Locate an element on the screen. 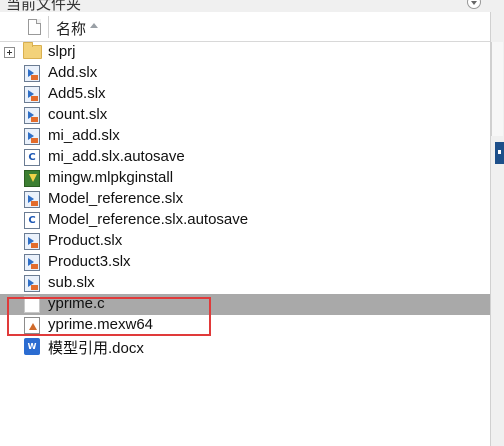  file-type-column-icon is located at coordinates (34, 27).